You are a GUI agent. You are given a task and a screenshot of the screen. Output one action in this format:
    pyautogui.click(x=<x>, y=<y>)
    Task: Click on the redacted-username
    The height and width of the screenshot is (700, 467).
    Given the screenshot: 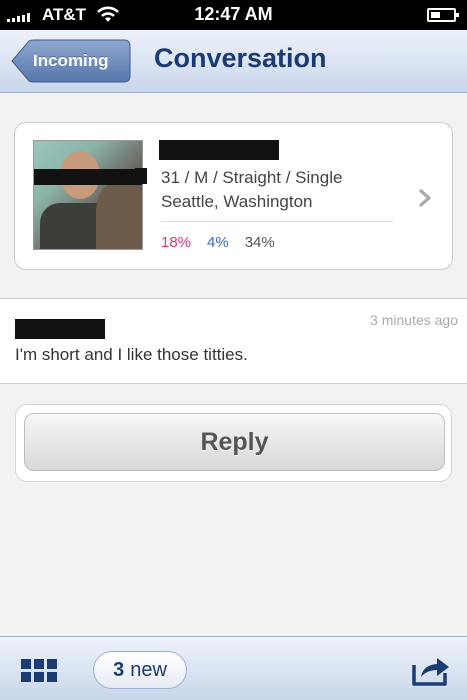 What is the action you would take?
    pyautogui.click(x=219, y=150)
    